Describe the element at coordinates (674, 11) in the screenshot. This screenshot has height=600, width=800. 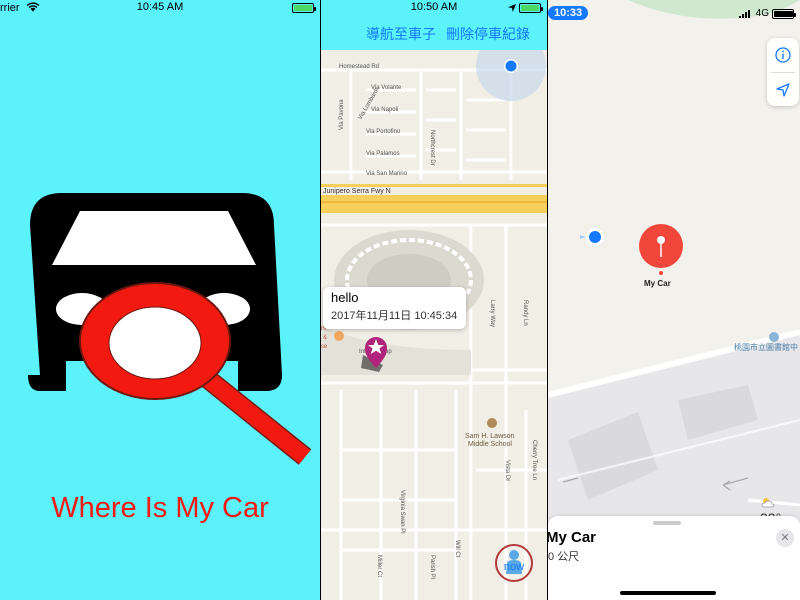
I see `status-bar: 10:33 4G` at that location.